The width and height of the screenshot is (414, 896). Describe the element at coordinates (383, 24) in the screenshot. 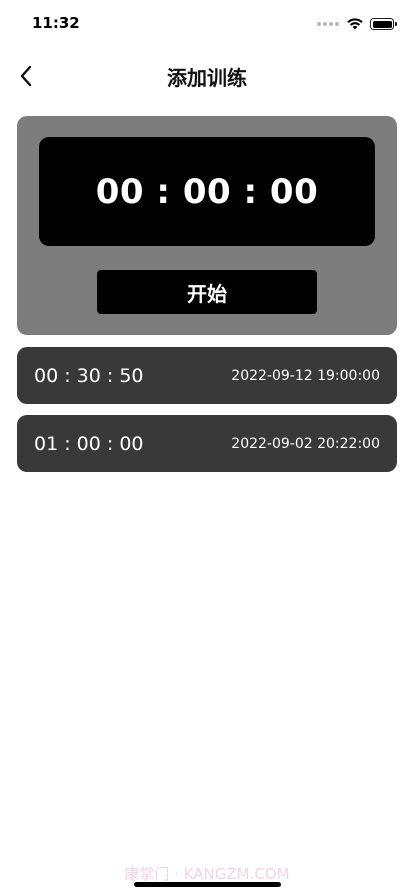

I see `battery-icon` at that location.